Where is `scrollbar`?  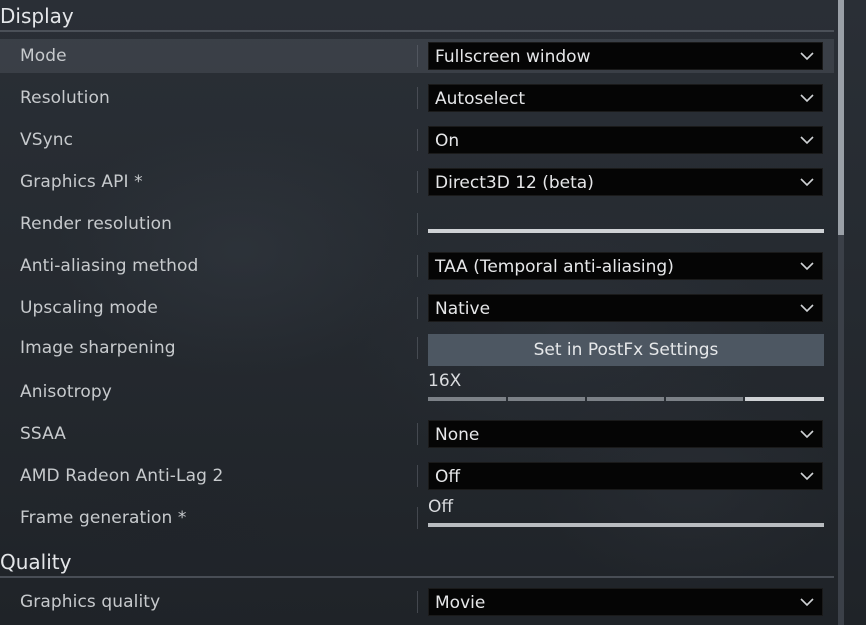
scrollbar is located at coordinates (841, 312).